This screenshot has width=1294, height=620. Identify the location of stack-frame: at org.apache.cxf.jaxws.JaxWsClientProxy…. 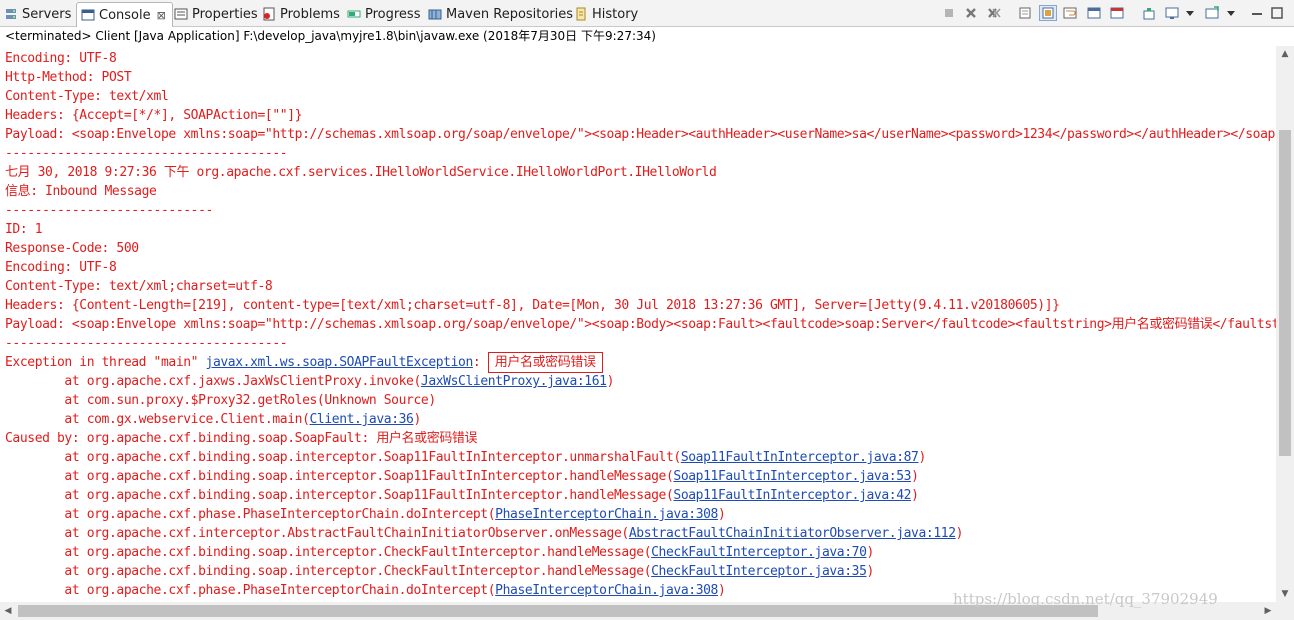
(309, 381).